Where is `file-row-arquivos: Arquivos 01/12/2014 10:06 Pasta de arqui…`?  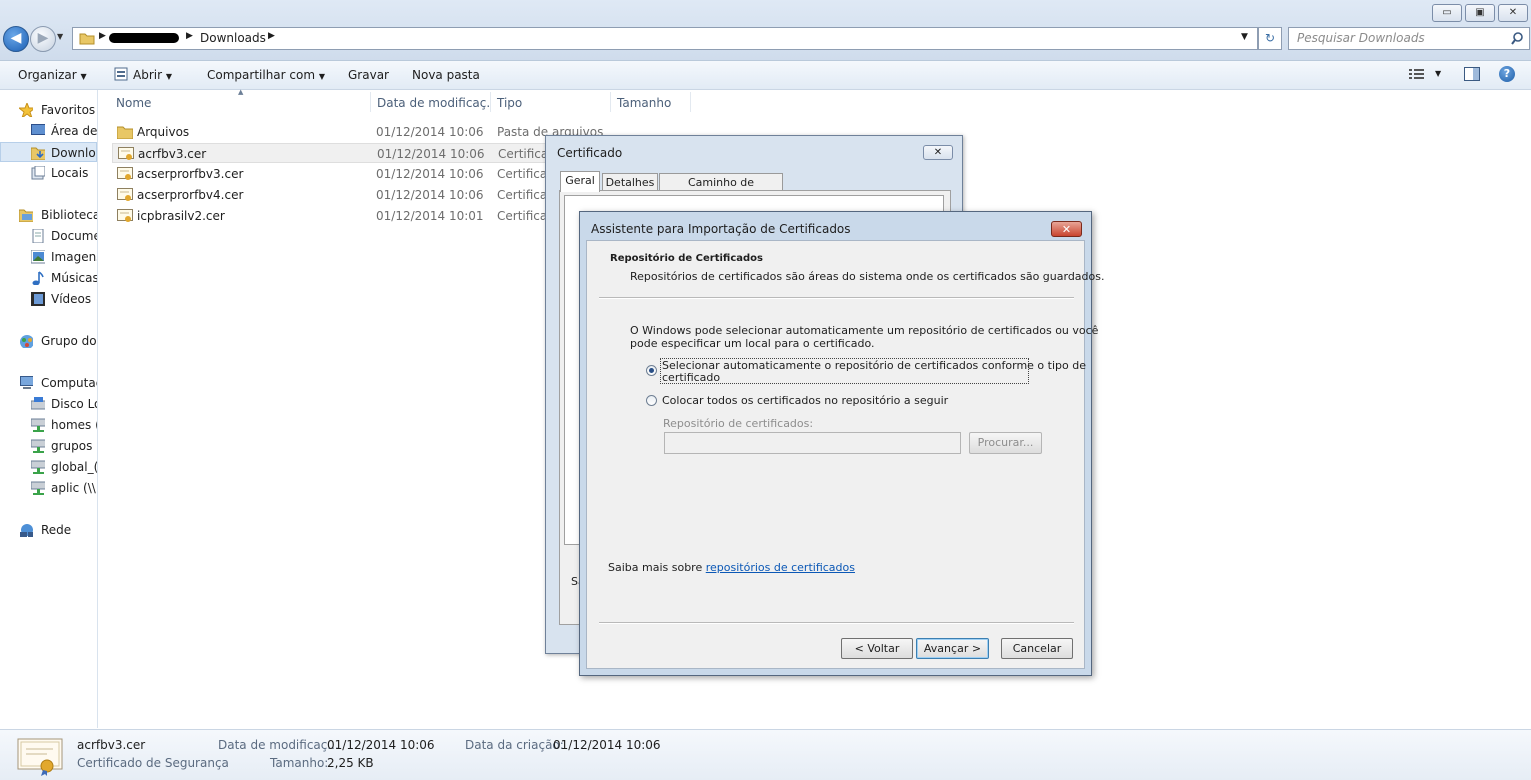
file-row-arquivos: Arquivos 01/12/2014 10:06 Pasta de arqui… is located at coordinates (357, 132).